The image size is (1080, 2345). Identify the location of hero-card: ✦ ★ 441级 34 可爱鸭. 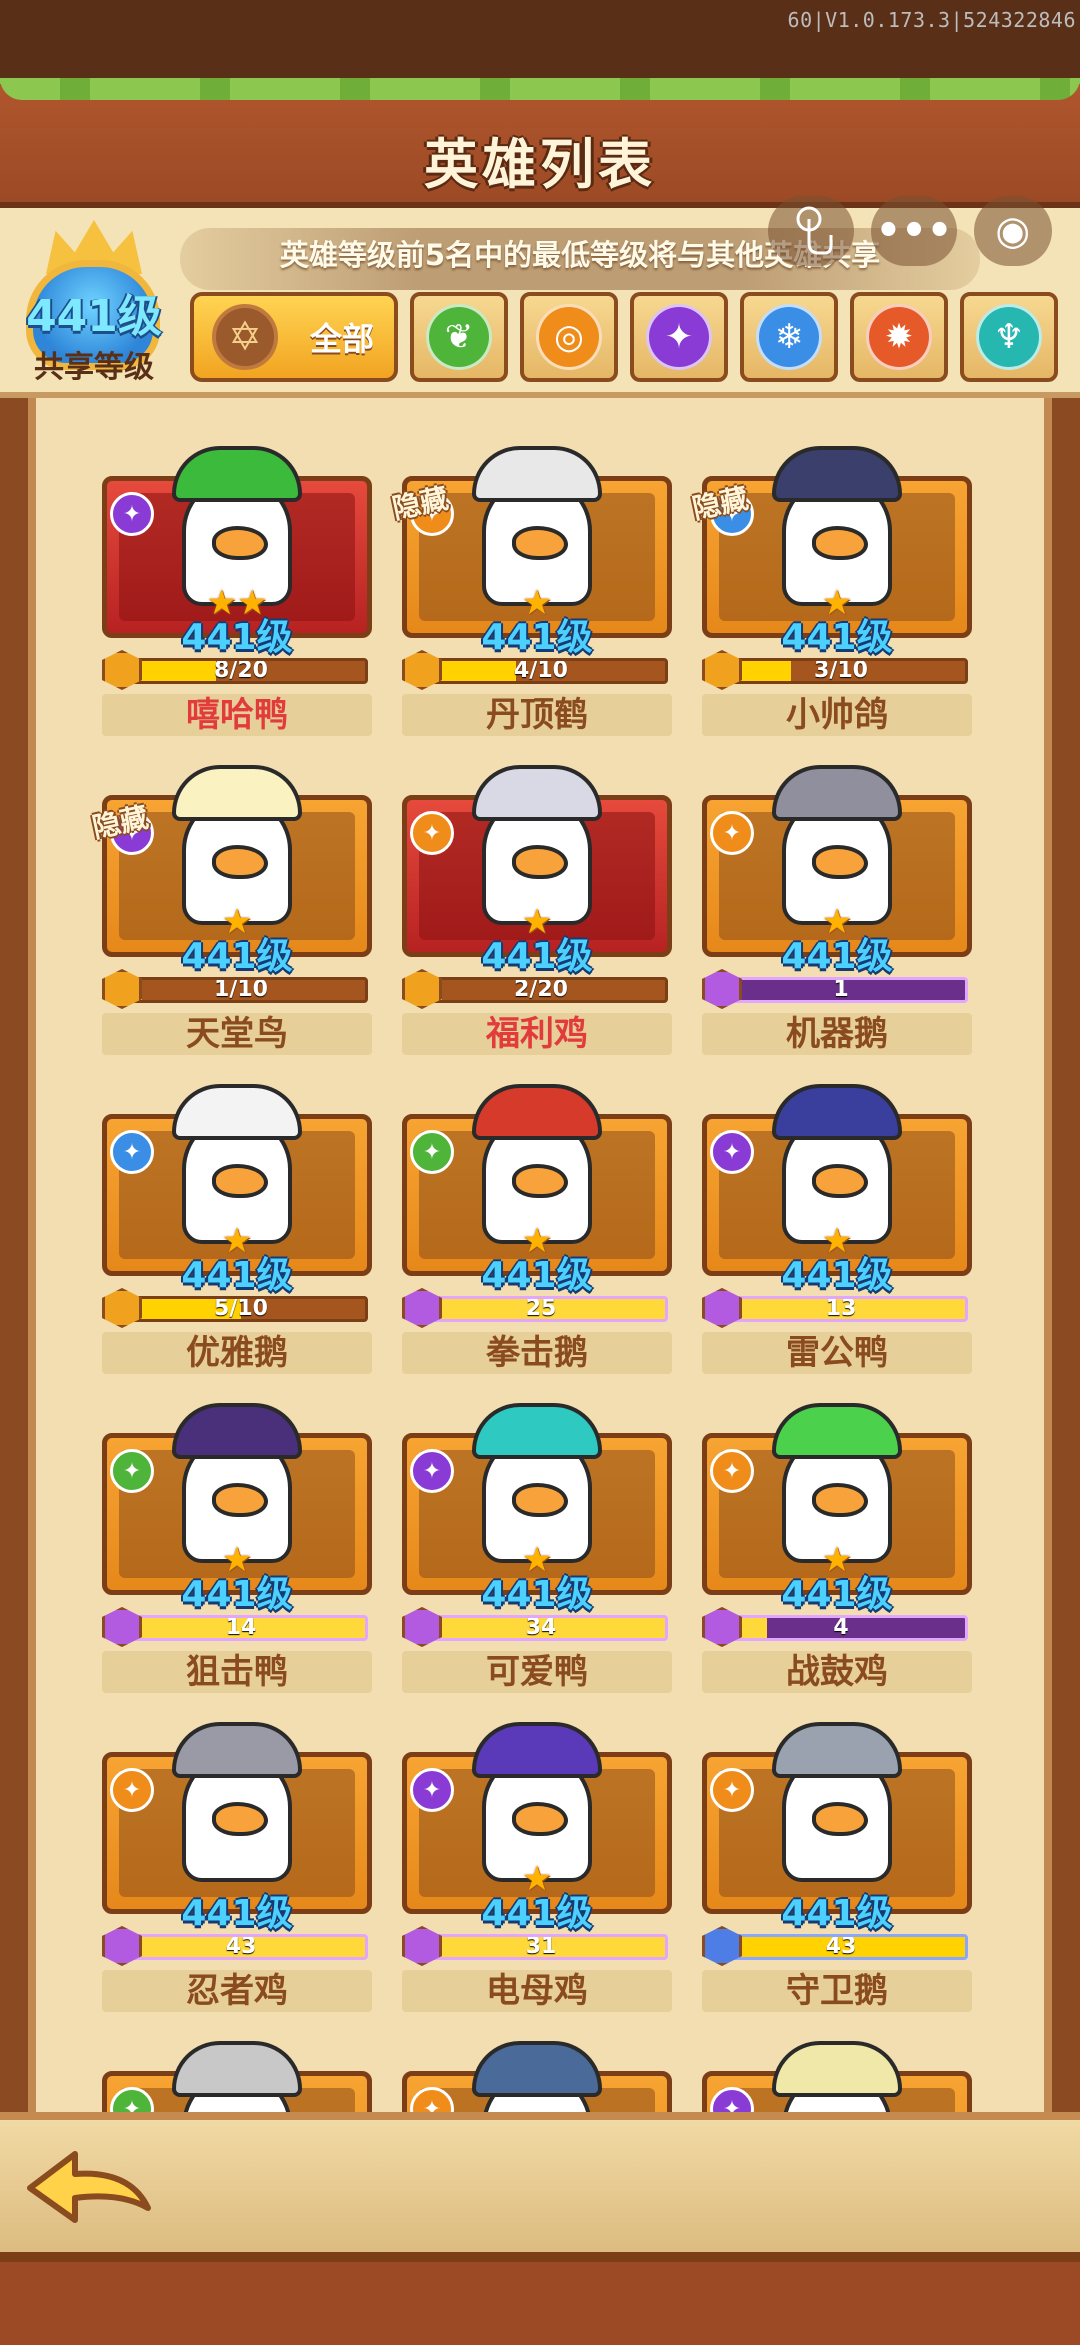
(537, 1548).